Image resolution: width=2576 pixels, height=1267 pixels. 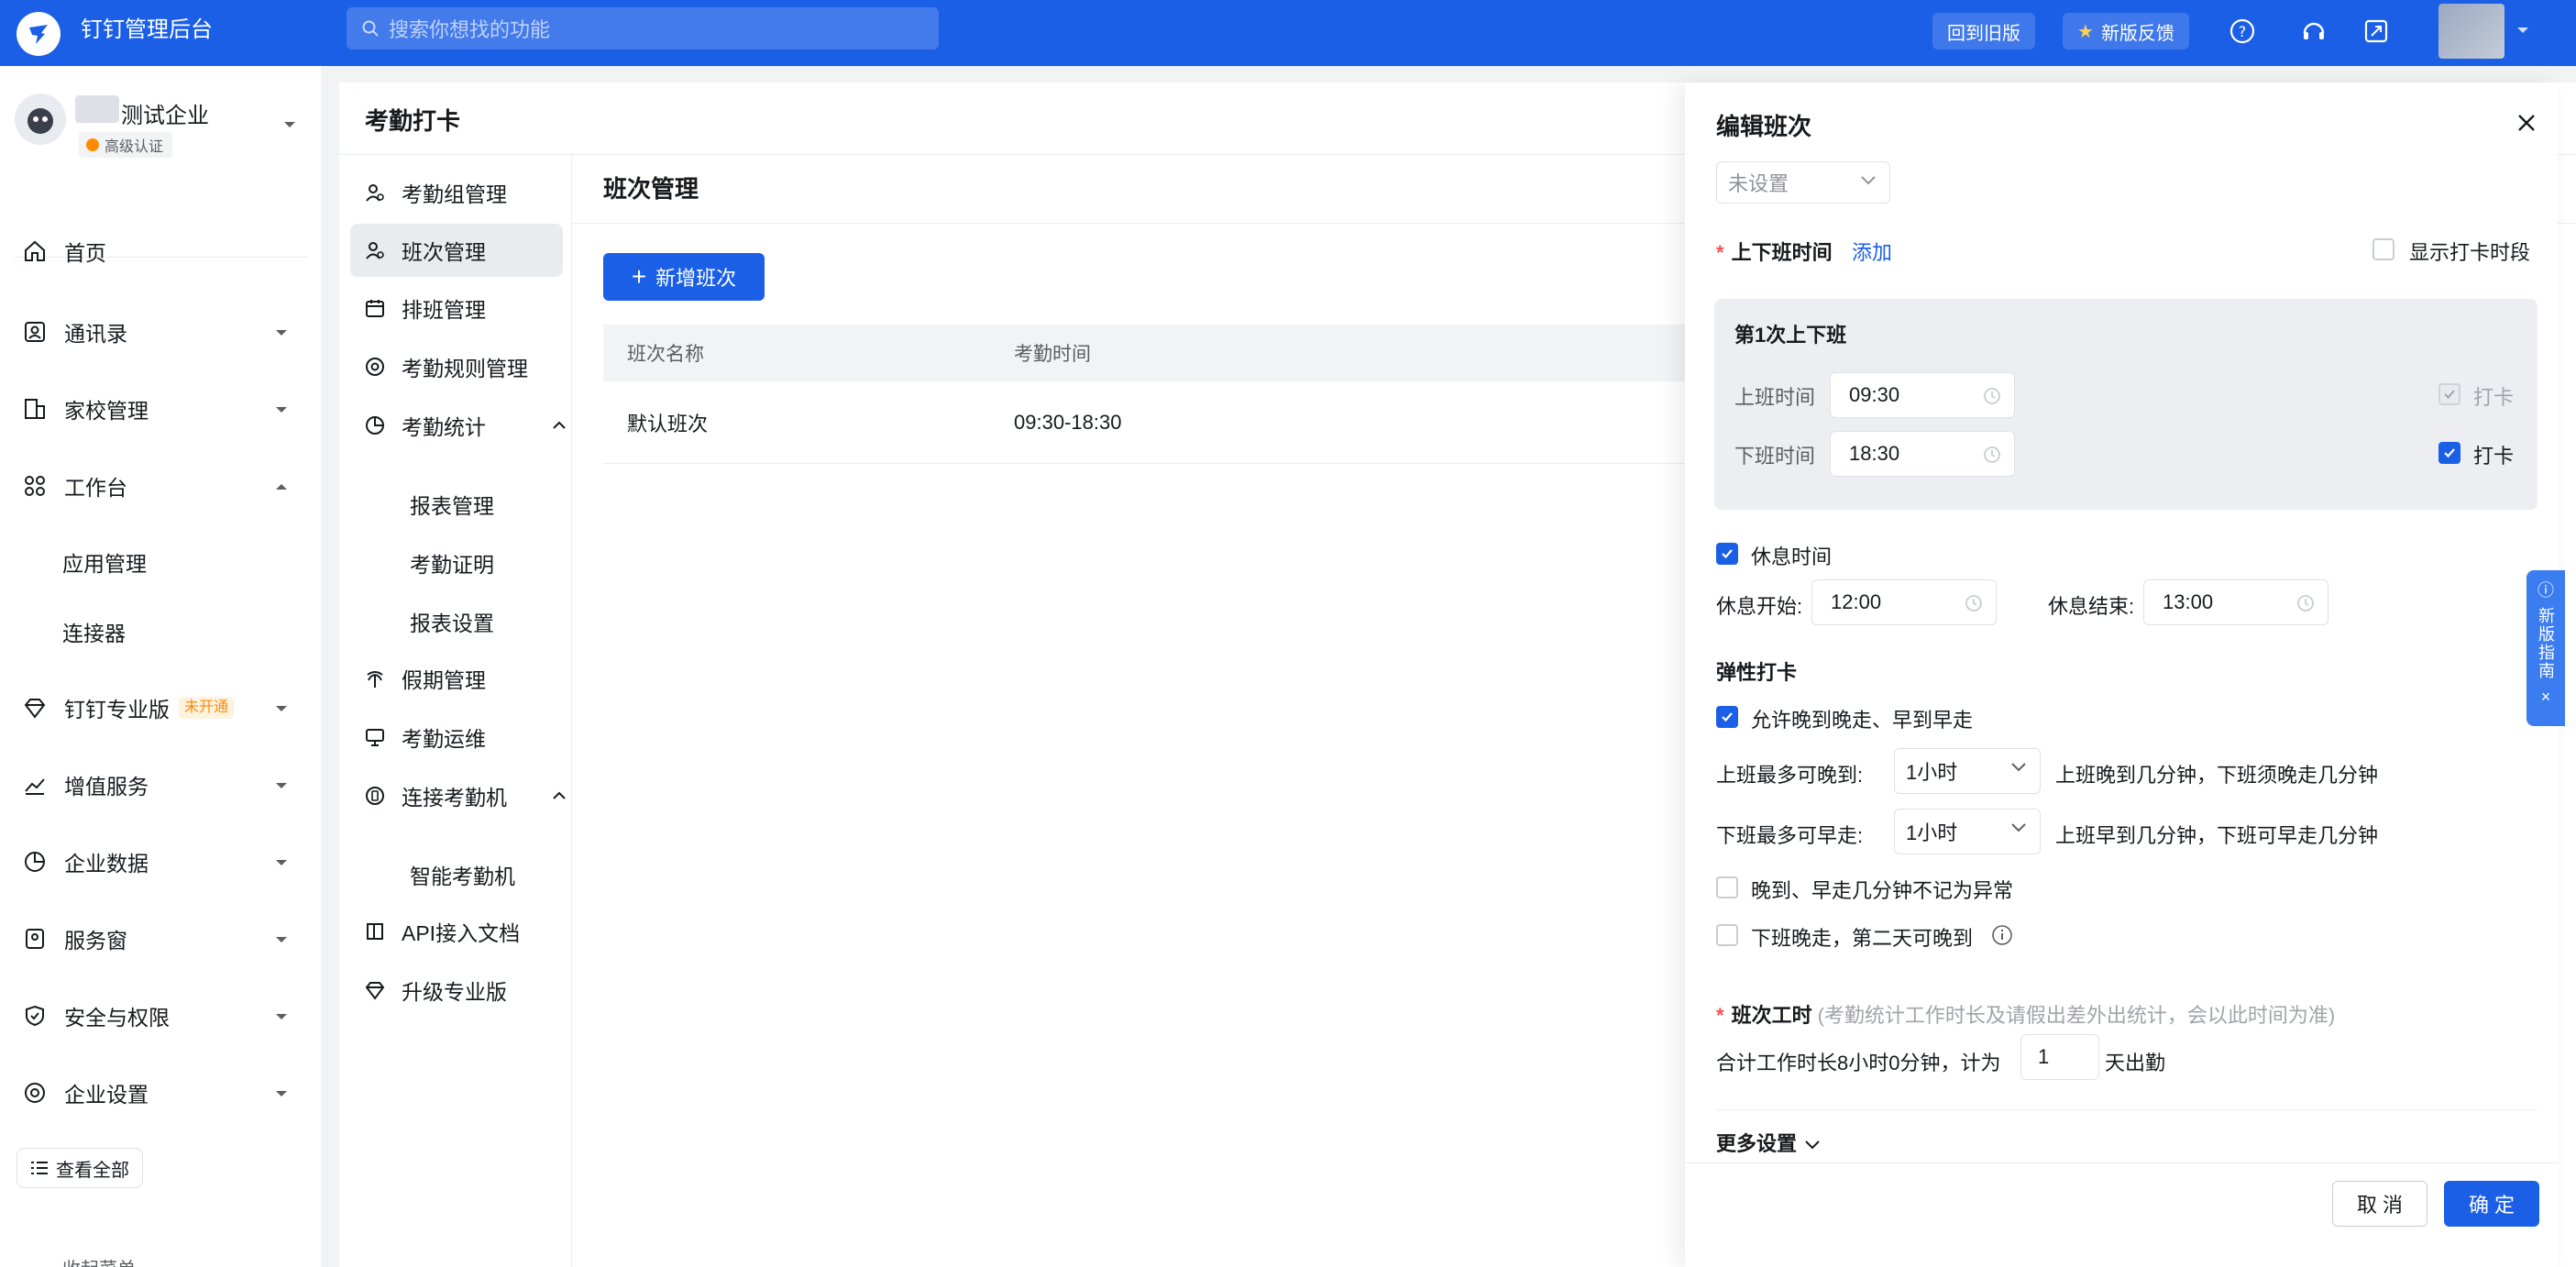 I want to click on flex-allow-checkbox, so click(x=1727, y=717).